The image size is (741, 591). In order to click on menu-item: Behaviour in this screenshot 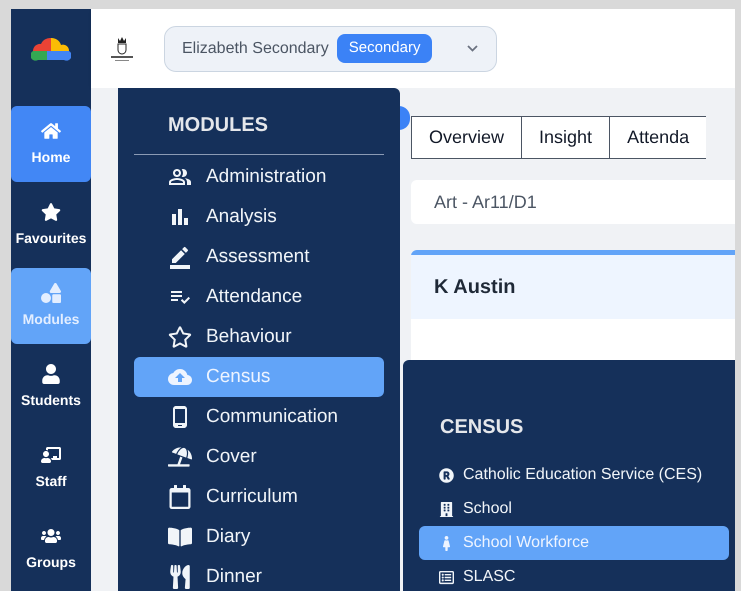, I will do `click(259, 337)`.